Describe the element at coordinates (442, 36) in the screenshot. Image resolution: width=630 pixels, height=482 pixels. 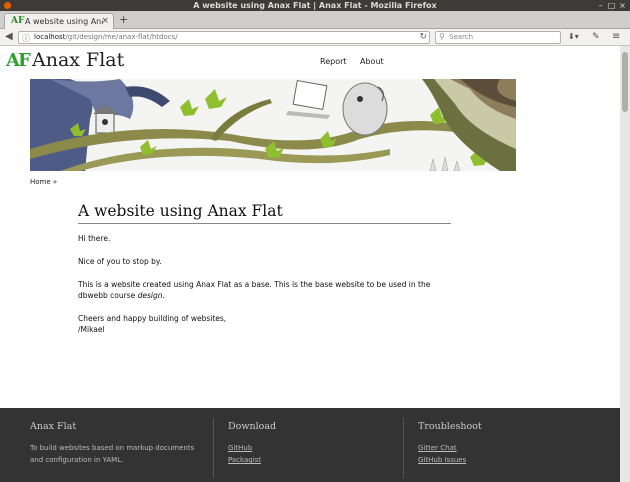
I see `search-icon: ⚲` at that location.